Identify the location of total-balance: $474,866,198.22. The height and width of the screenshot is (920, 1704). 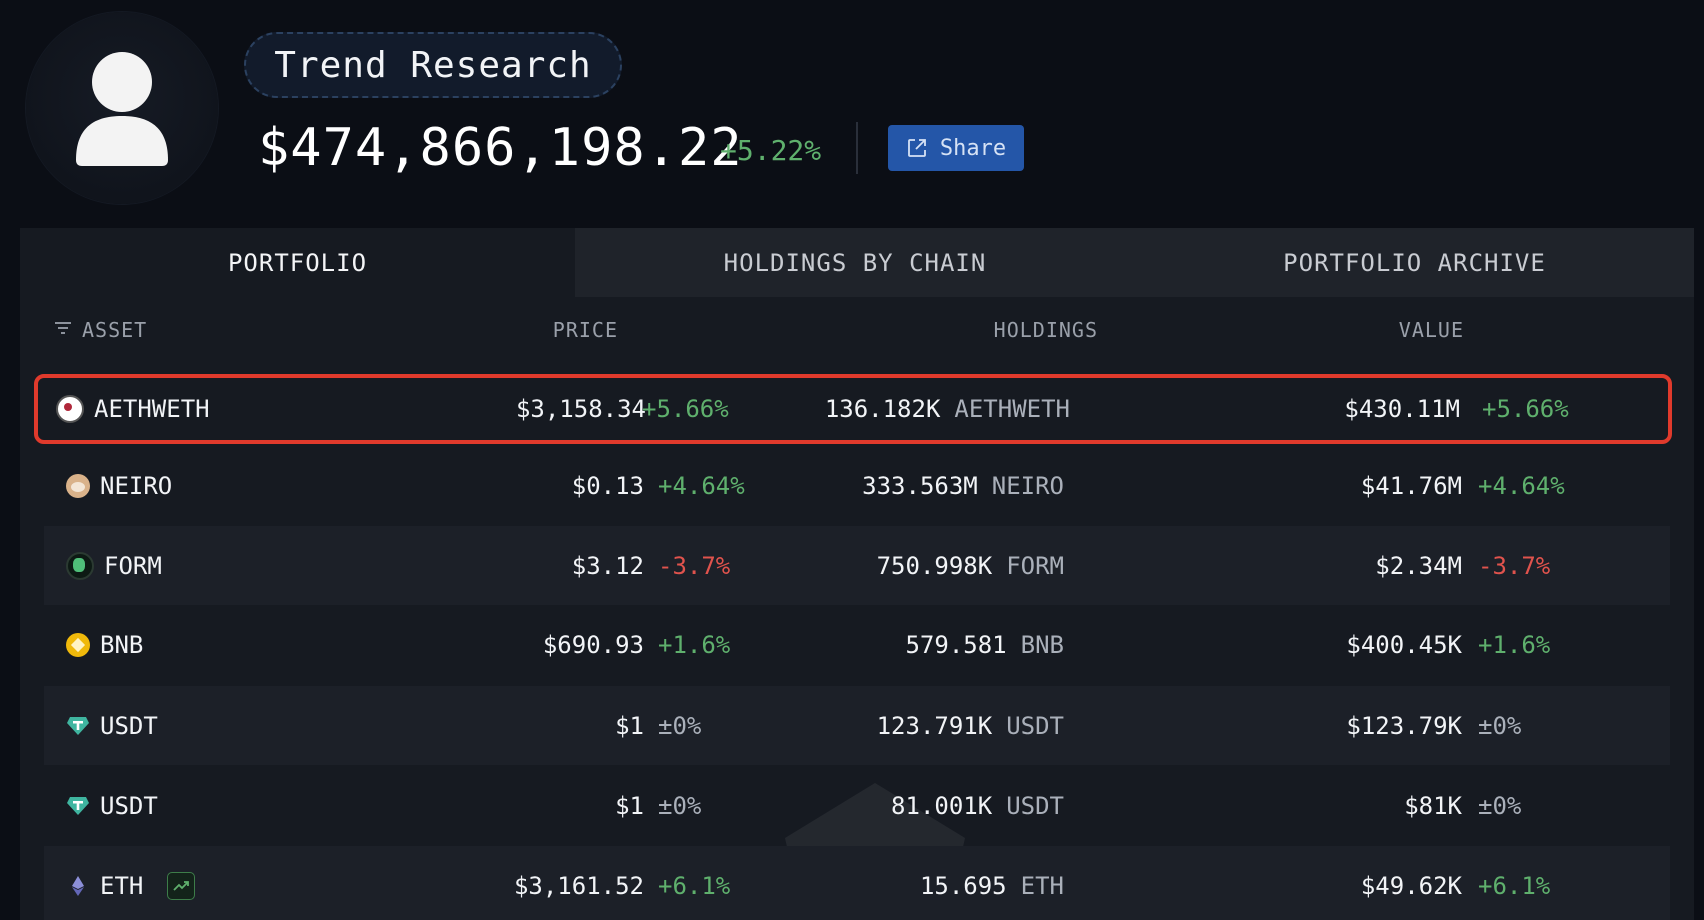
(500, 148).